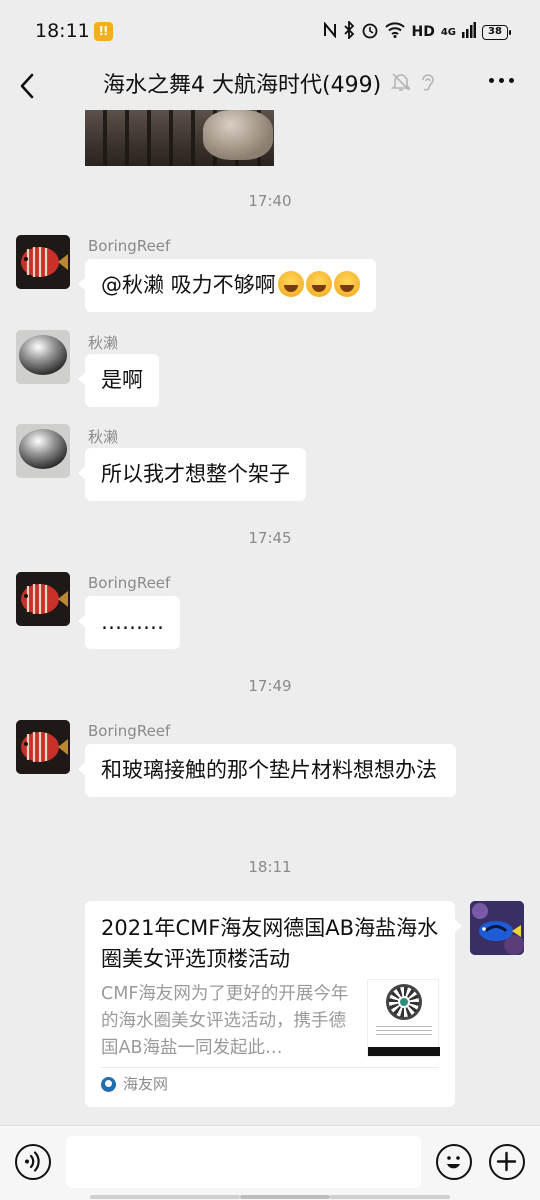 This screenshot has height=1200, width=540. I want to click on logo-icon, so click(404, 1002).